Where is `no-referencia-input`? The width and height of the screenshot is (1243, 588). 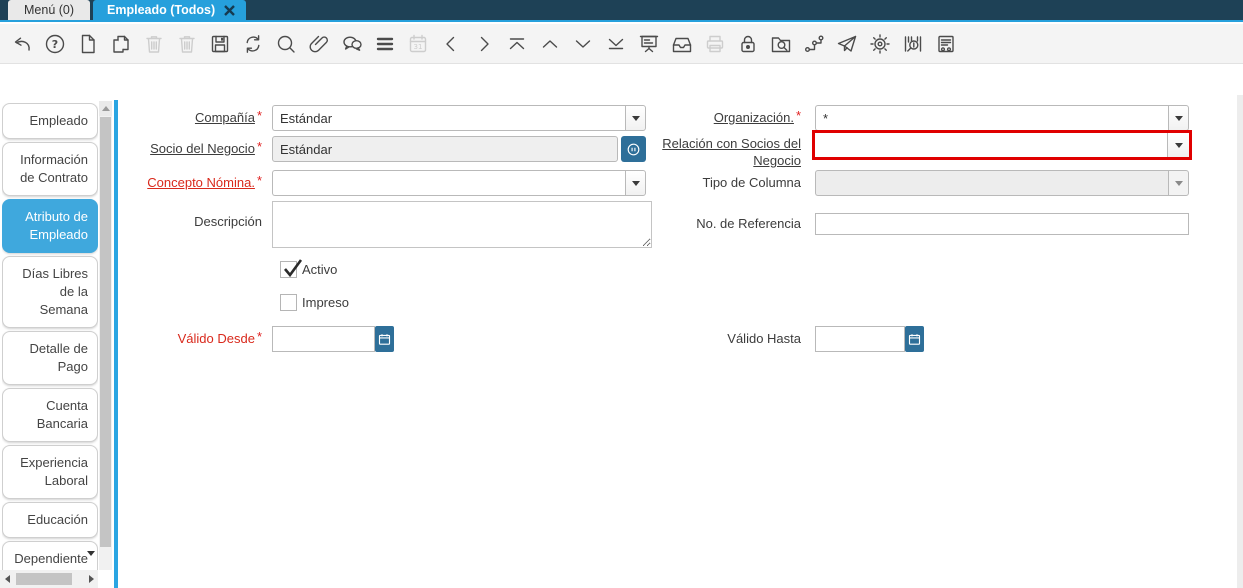
no-referencia-input is located at coordinates (1002, 224).